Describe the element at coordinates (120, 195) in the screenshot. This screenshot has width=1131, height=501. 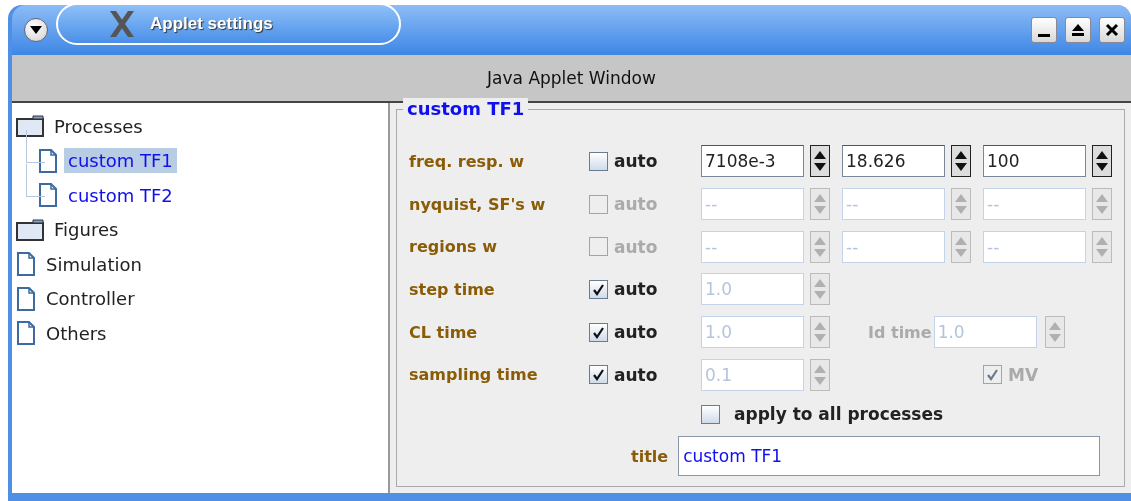
I see `tree-item: custom TF2` at that location.